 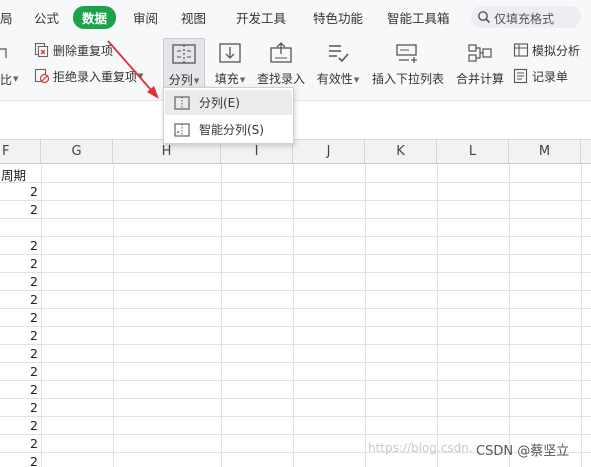 I want to click on annotation-arrow-icon, so click(x=133, y=69).